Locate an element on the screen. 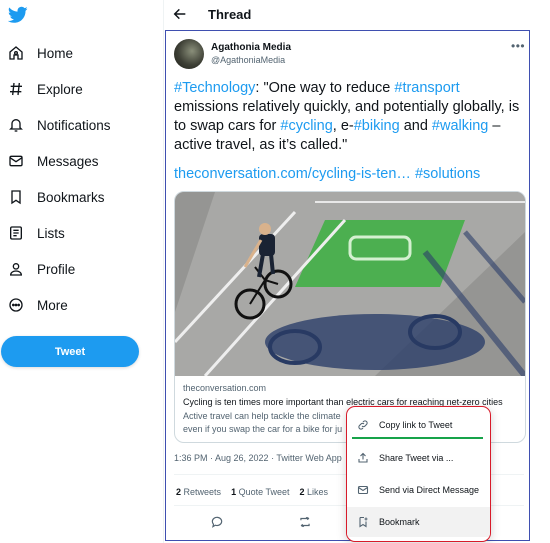  send-dm-menu-item: Send via Direct Message is located at coordinates (418, 490).